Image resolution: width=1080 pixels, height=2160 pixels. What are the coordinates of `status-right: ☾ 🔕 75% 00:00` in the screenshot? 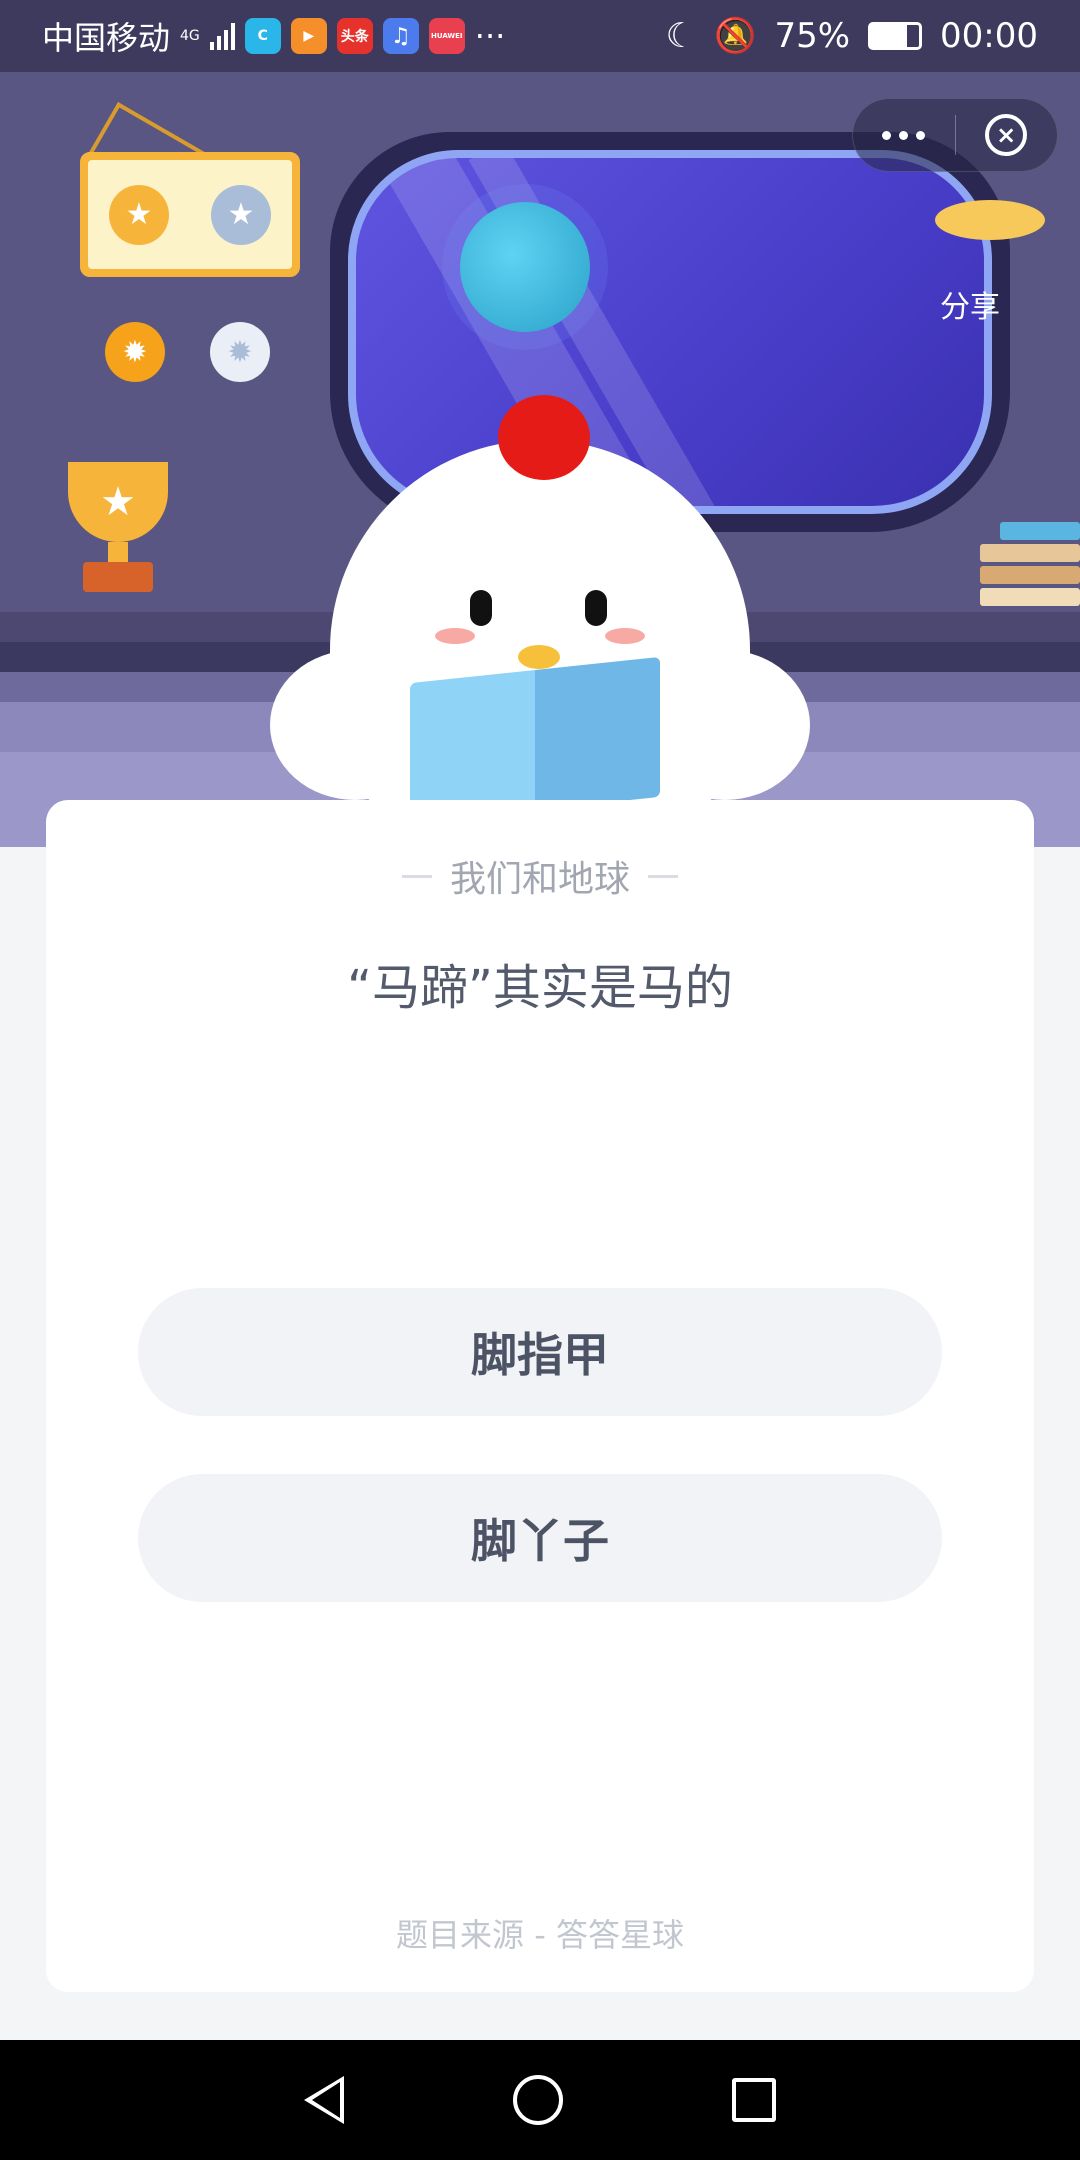 It's located at (852, 36).